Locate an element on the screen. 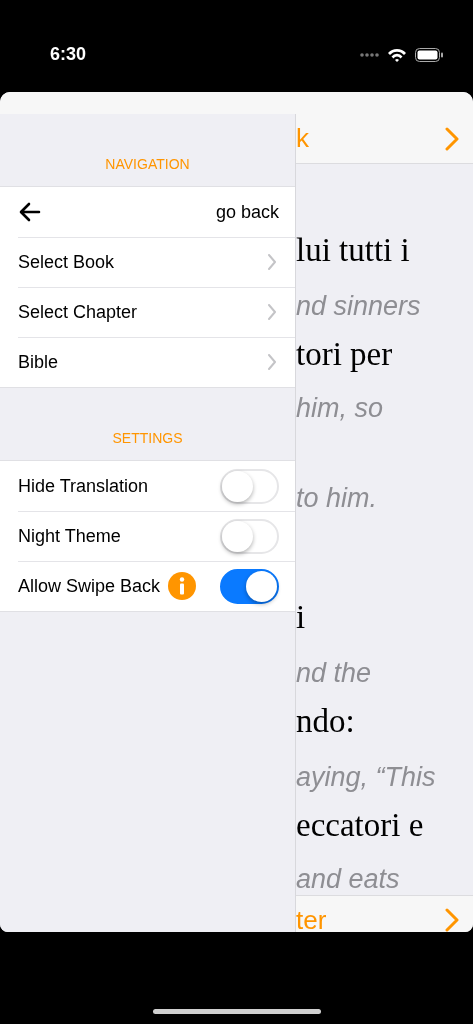 This screenshot has width=473, height=1024. translation-text: to him. is located at coordinates (337, 498).